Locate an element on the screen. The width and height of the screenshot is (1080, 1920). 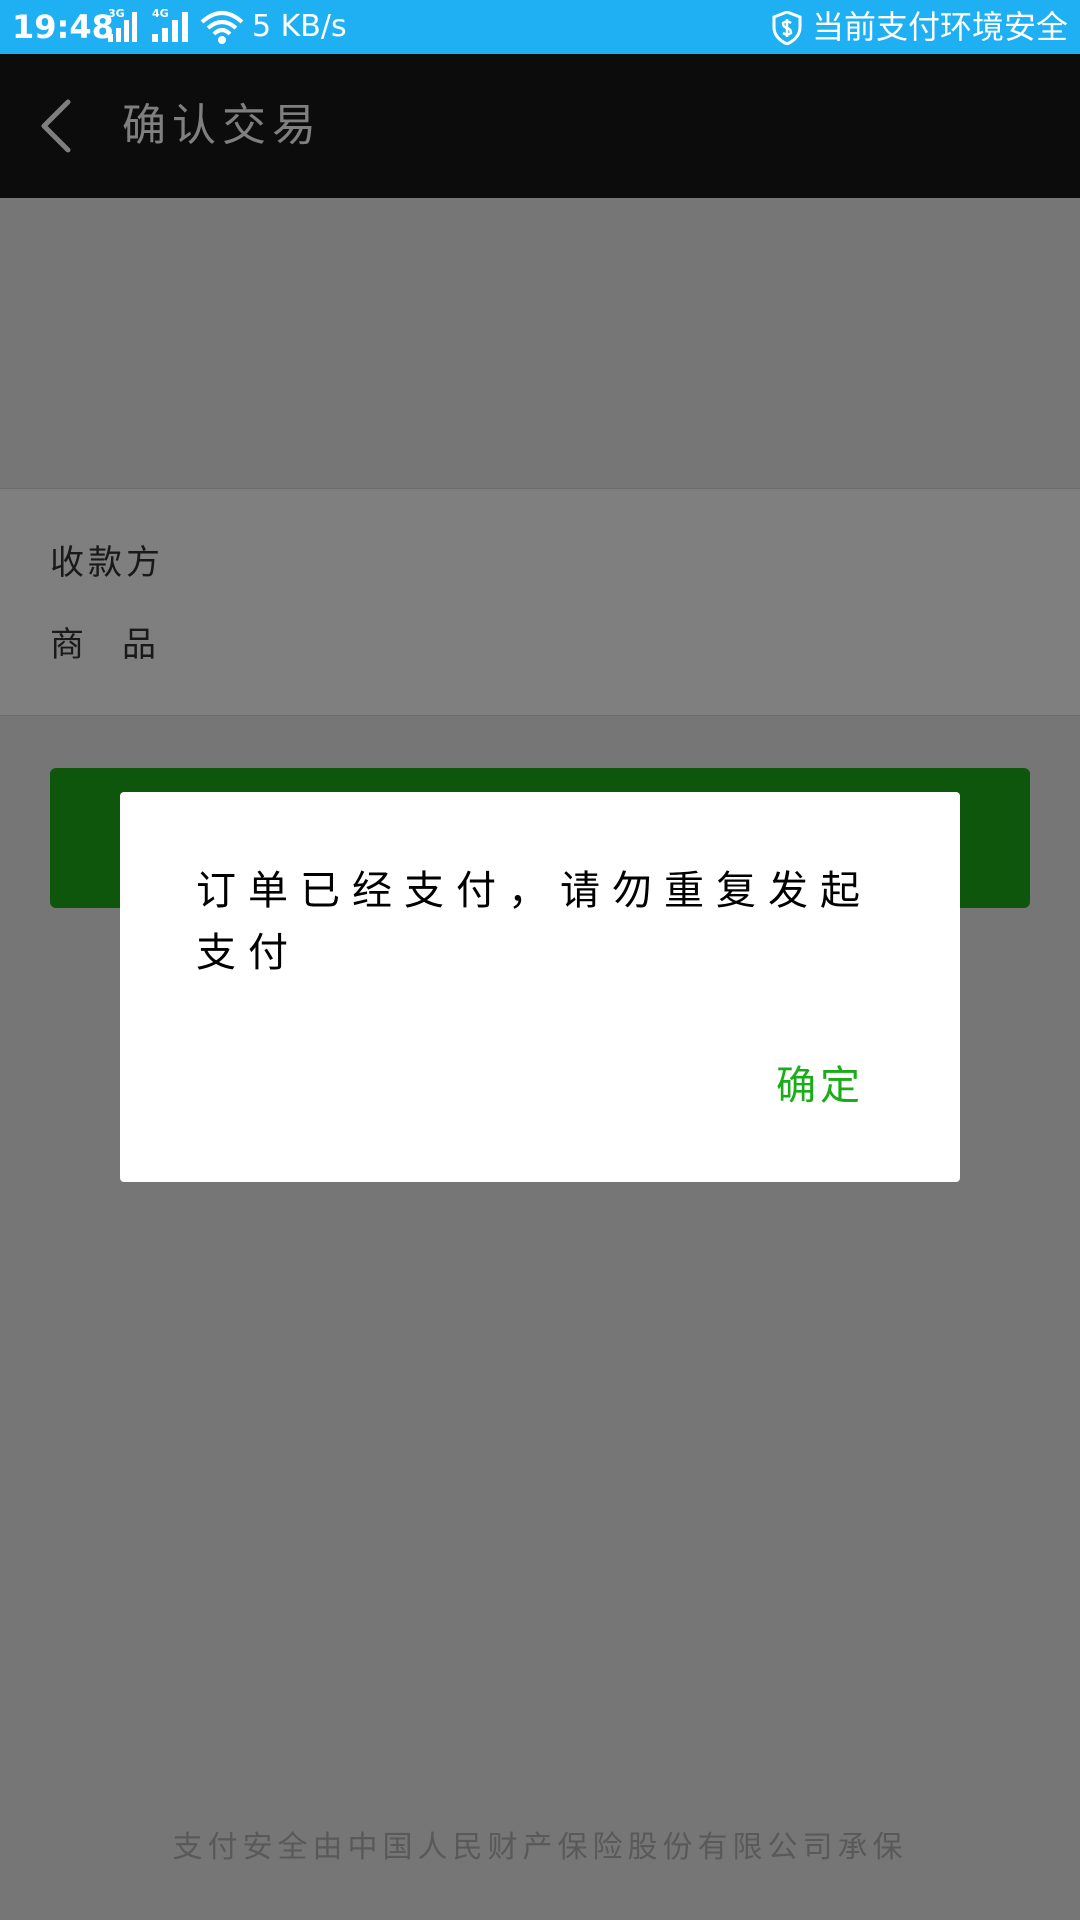
status-bar: 19:48 3G 4G 5 KB/s 当前支付环境安全 is located at coordinates (540, 27).